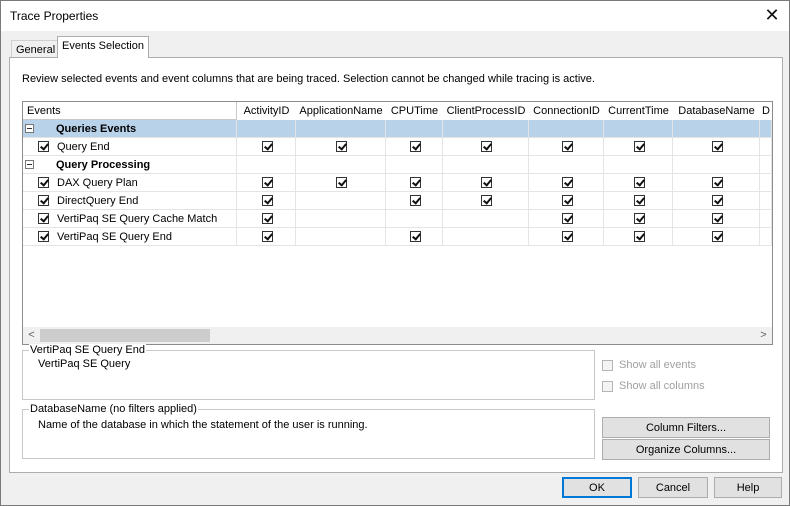 The height and width of the screenshot is (506, 790). I want to click on category-row: Query Processing, so click(397, 165).